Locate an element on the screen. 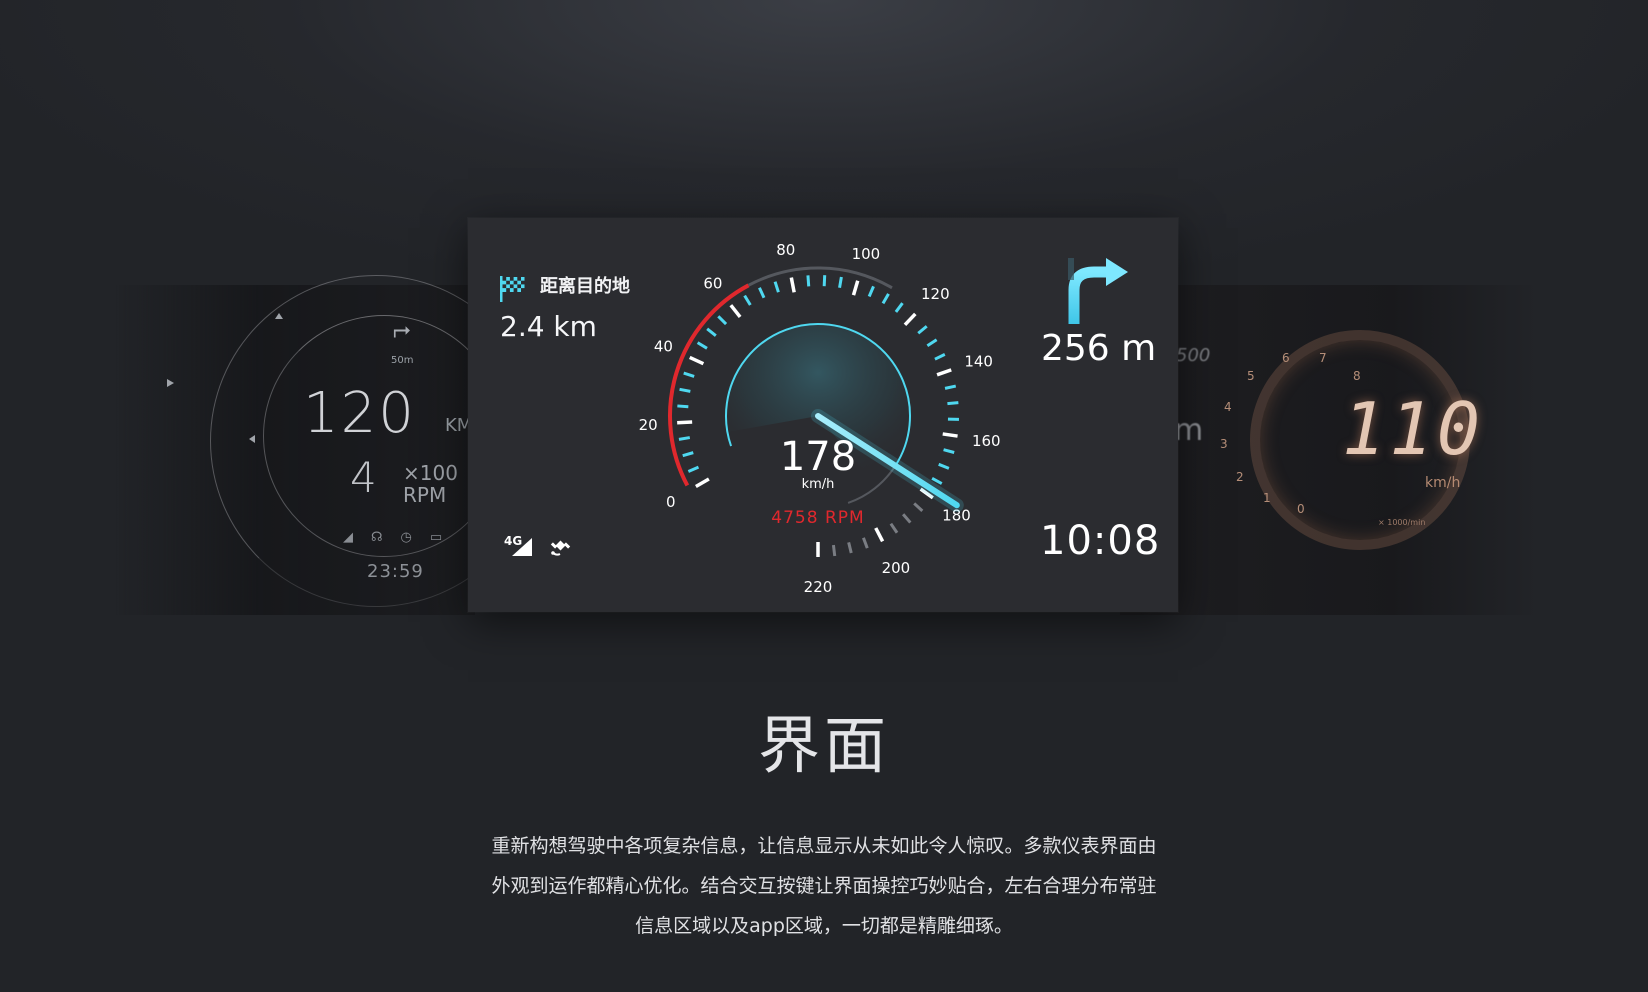  scale-label: 100 is located at coordinates (866, 254).